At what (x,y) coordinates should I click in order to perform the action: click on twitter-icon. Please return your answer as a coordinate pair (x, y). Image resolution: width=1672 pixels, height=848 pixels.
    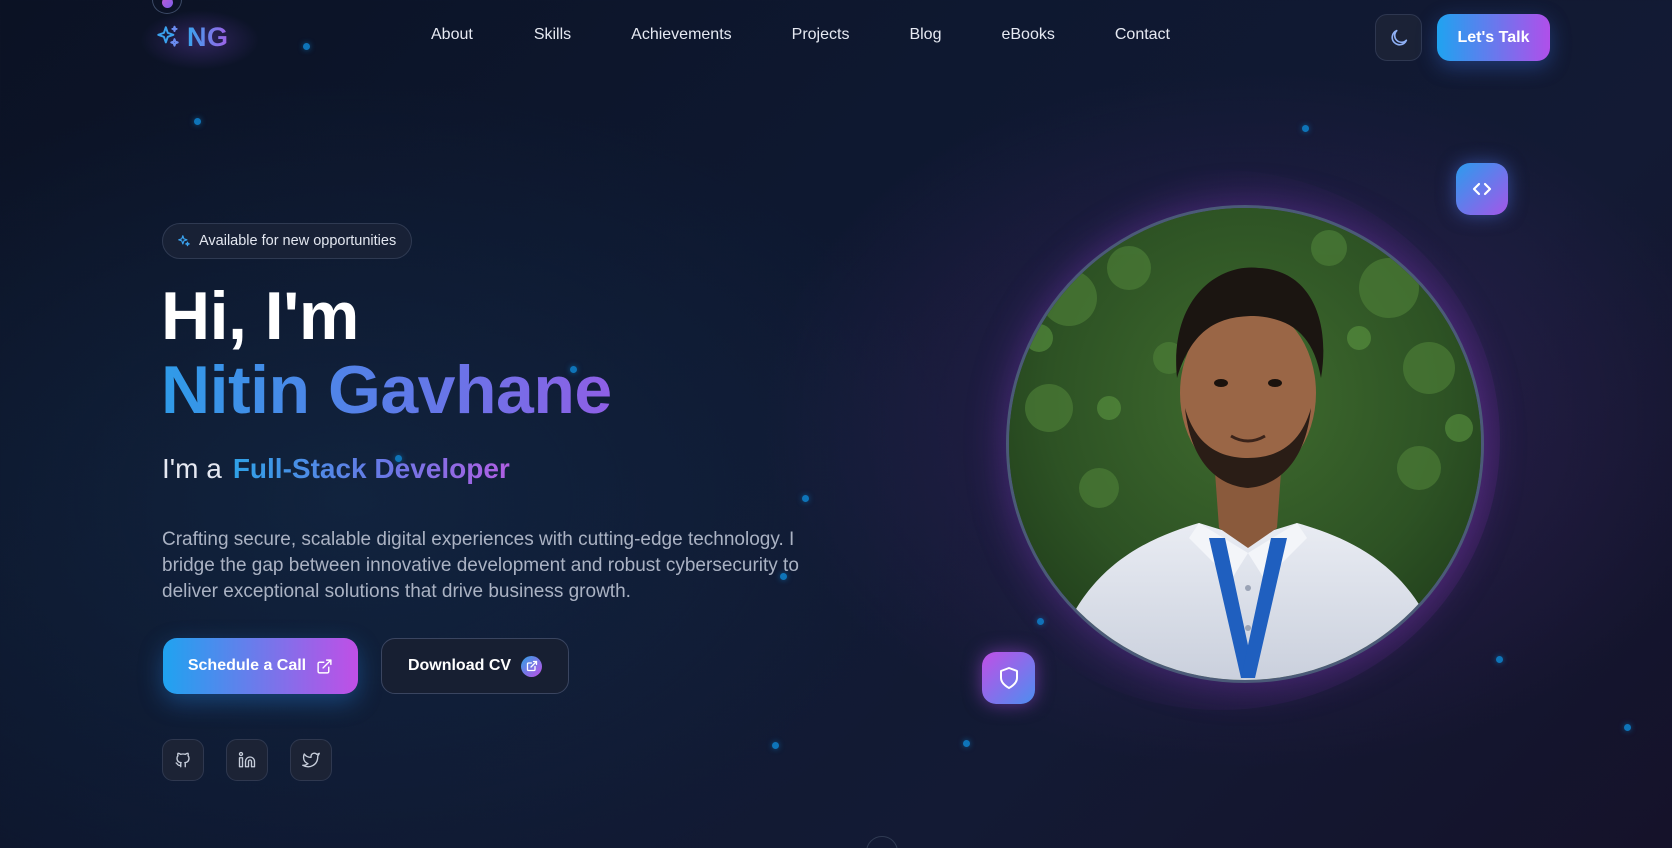
    Looking at the image, I should click on (311, 760).